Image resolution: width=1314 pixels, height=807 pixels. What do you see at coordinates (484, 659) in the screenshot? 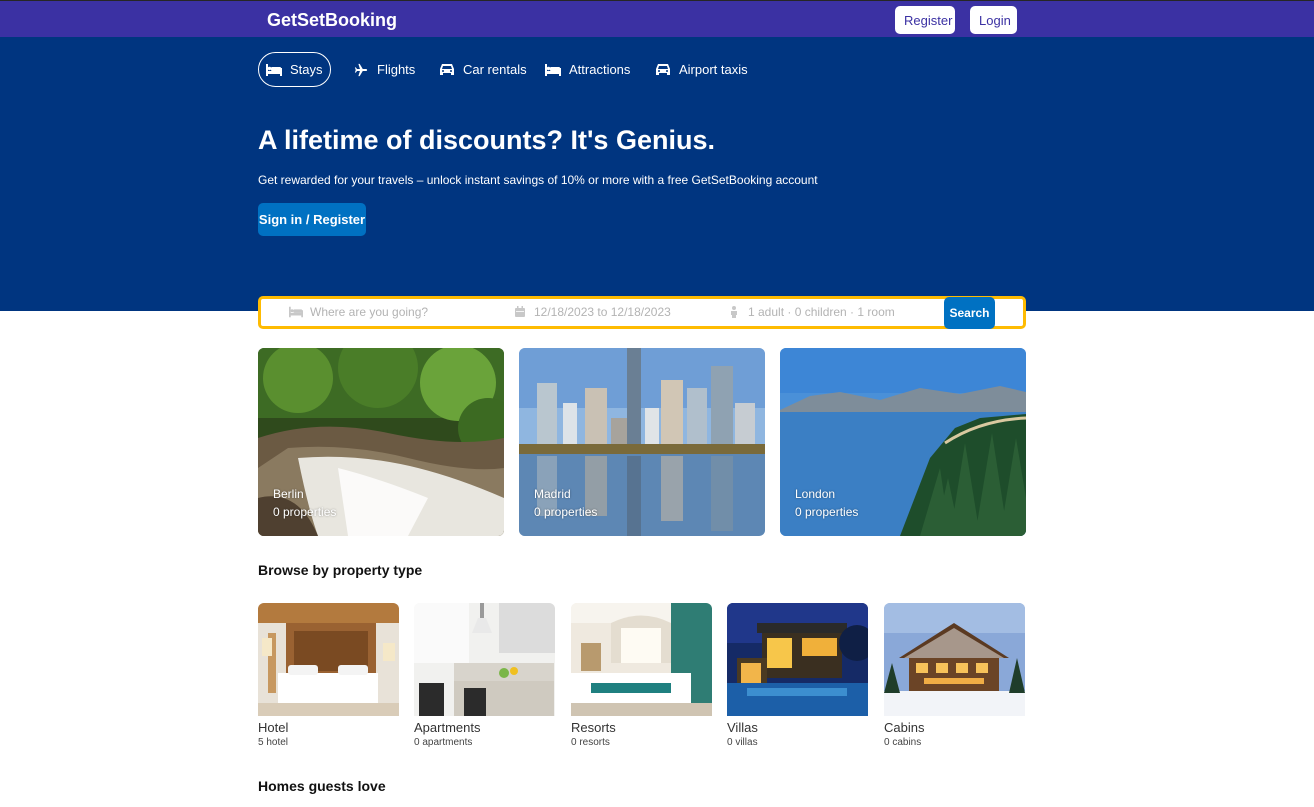
I see `apartments-image` at bounding box center [484, 659].